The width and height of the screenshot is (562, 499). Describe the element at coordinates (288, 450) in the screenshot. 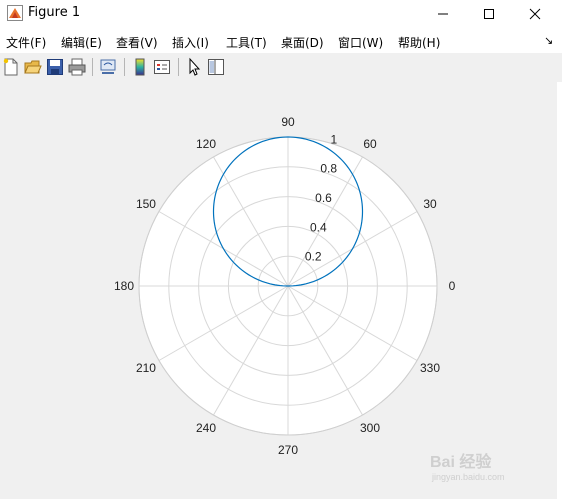

I see `theta-tick-label: 270` at that location.